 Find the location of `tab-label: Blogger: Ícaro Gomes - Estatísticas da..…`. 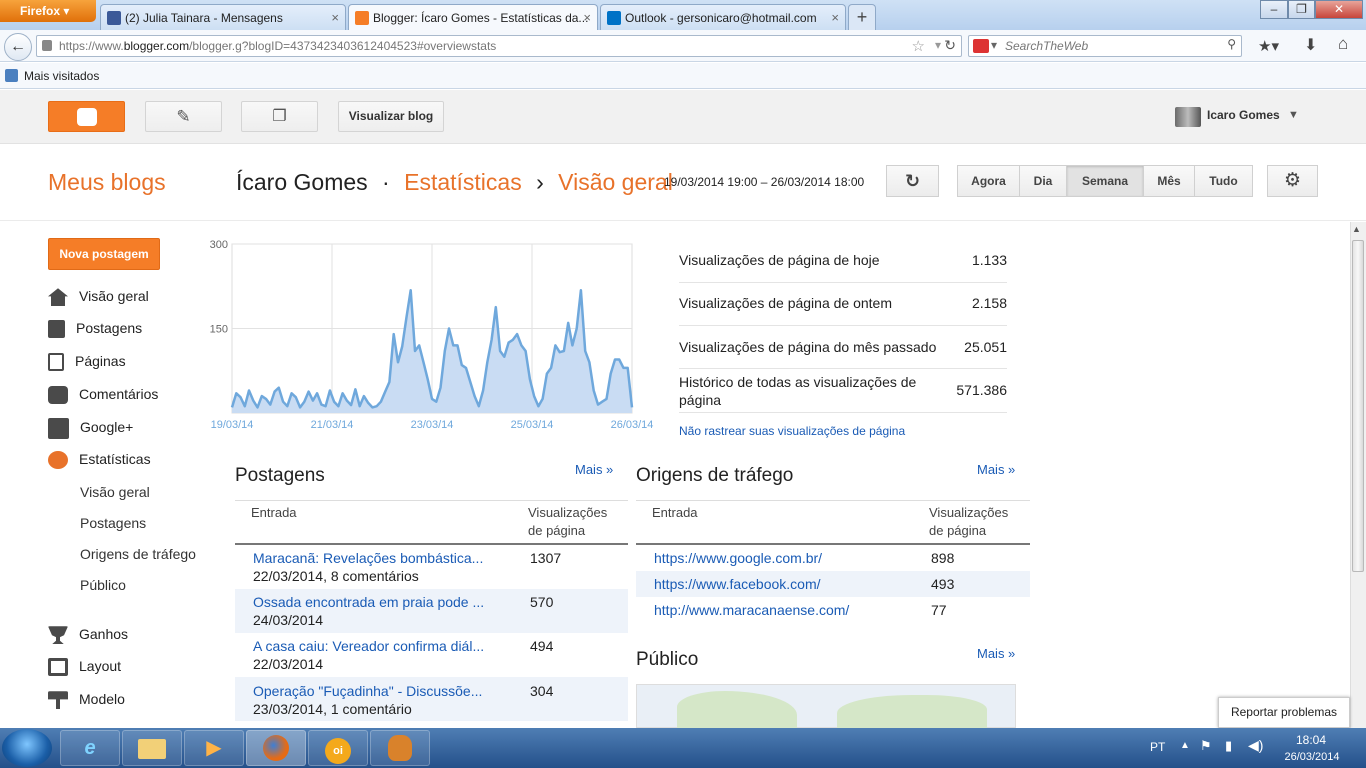

tab-label: Blogger: Ícaro Gomes - Estatísticas da..… is located at coordinates (481, 18).